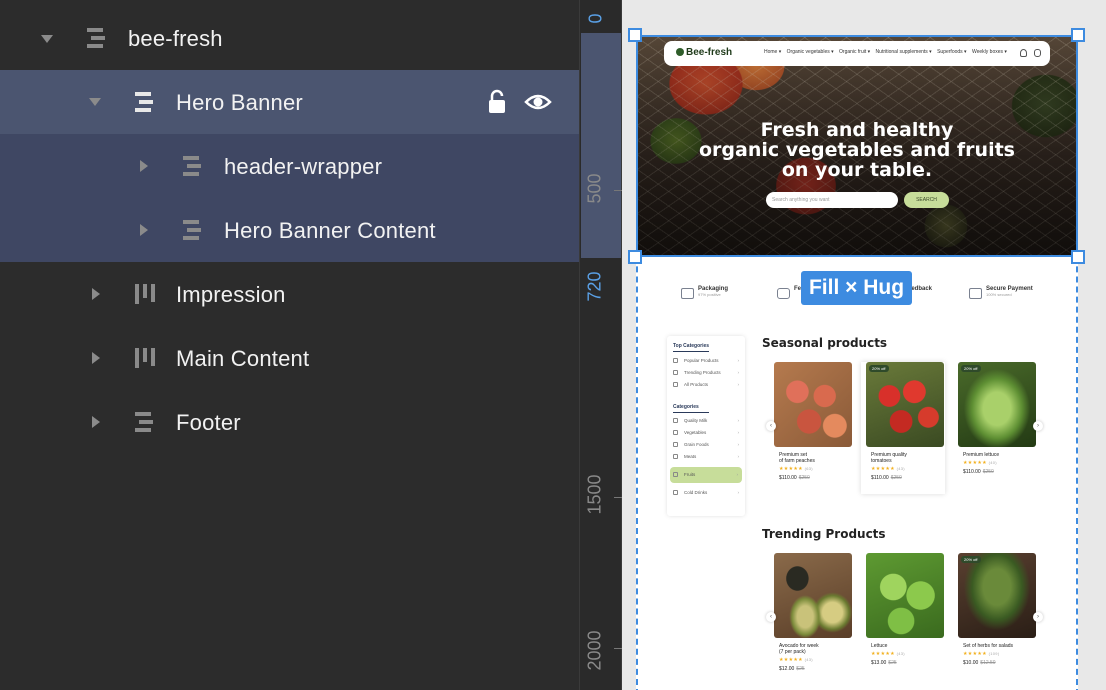 The height and width of the screenshot is (690, 1106). I want to click on unlock-icon, so click(499, 104).